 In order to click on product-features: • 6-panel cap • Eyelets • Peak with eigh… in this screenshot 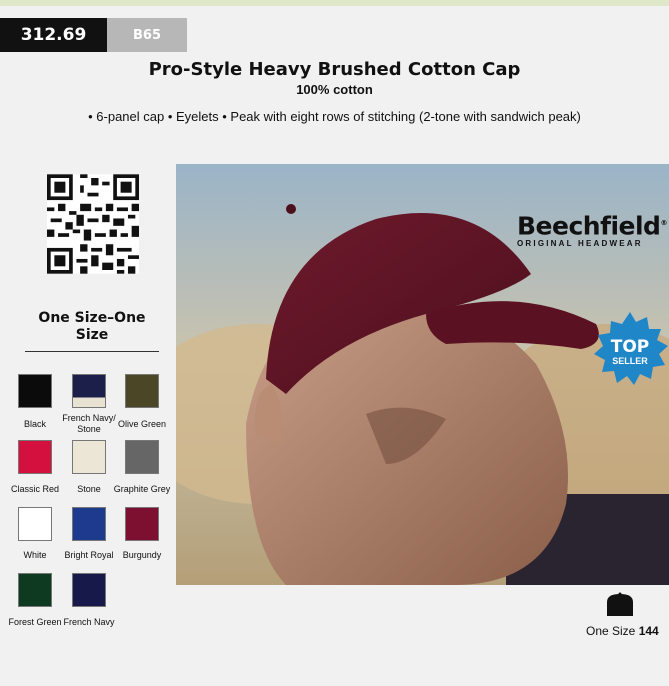, I will do `click(334, 116)`.